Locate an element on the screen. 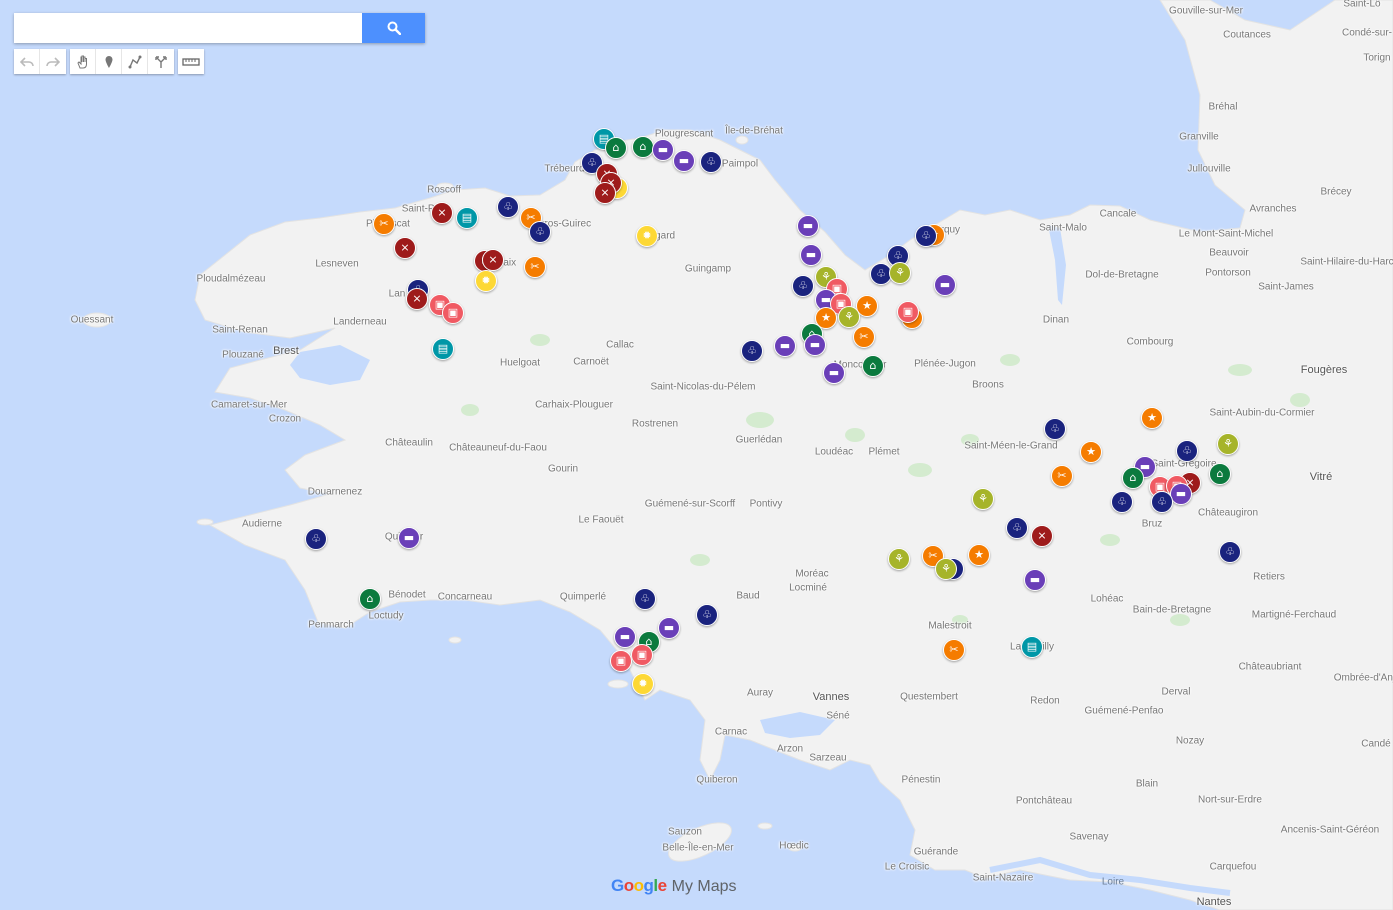  add-marker-button is located at coordinates (109, 61).